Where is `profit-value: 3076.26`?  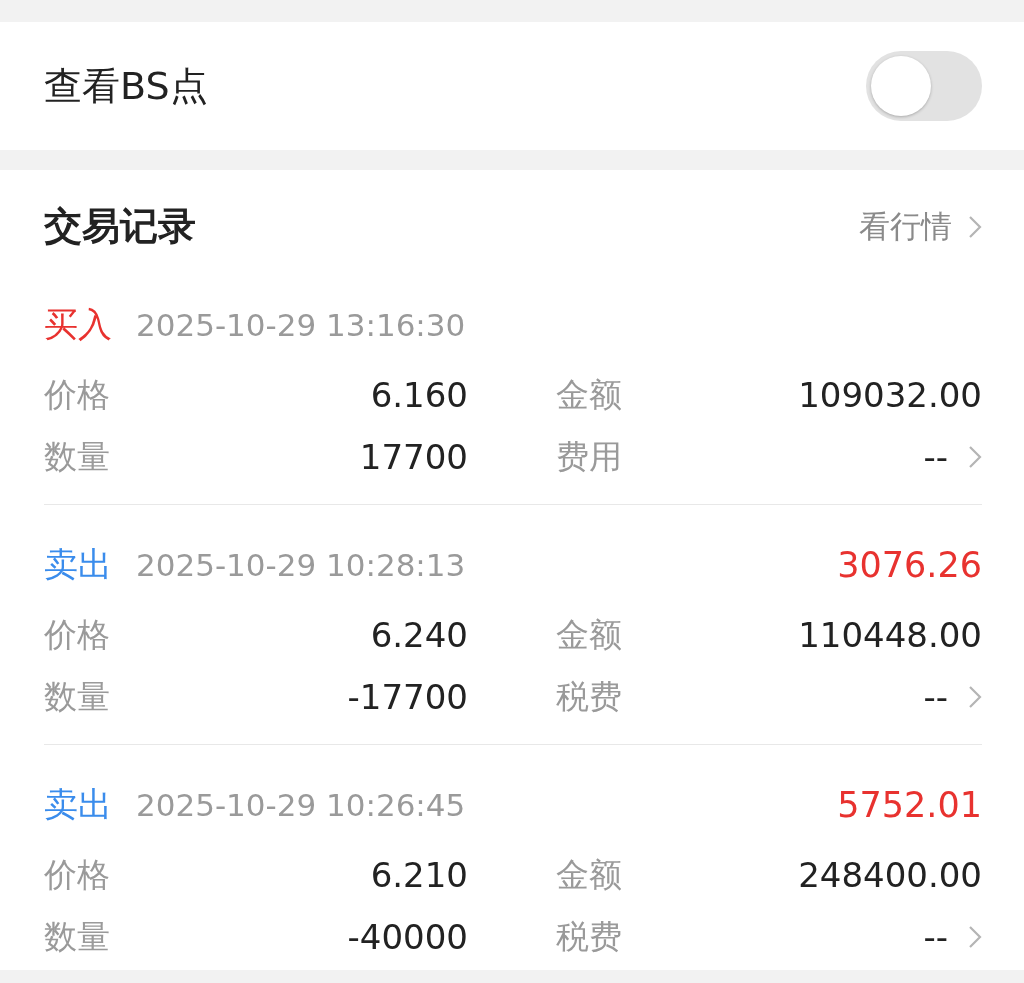 profit-value: 3076.26 is located at coordinates (909, 565).